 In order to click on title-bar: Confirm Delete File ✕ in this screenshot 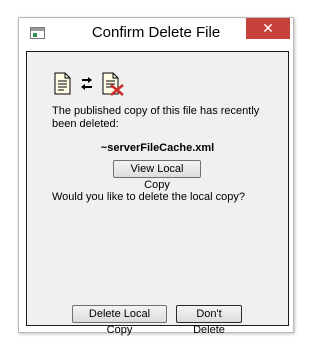, I will do `click(156, 34)`.